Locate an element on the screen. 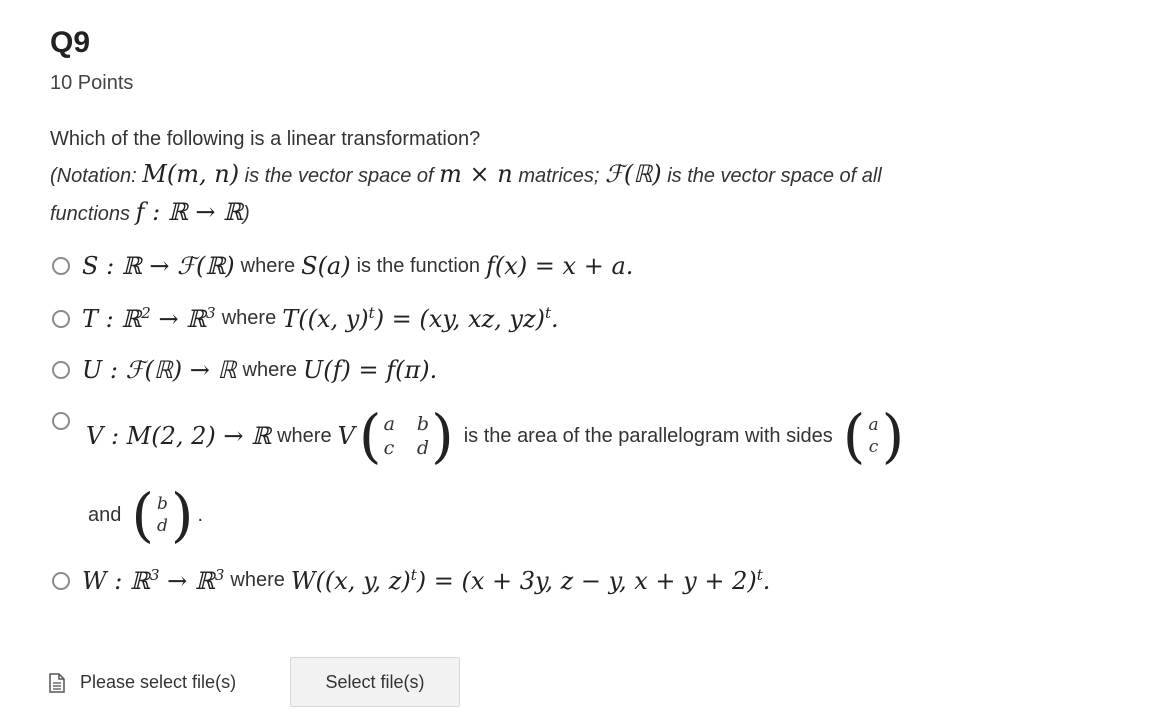 This screenshot has width=1154, height=718. vector-bd: ( b d ) is located at coordinates (162, 515).